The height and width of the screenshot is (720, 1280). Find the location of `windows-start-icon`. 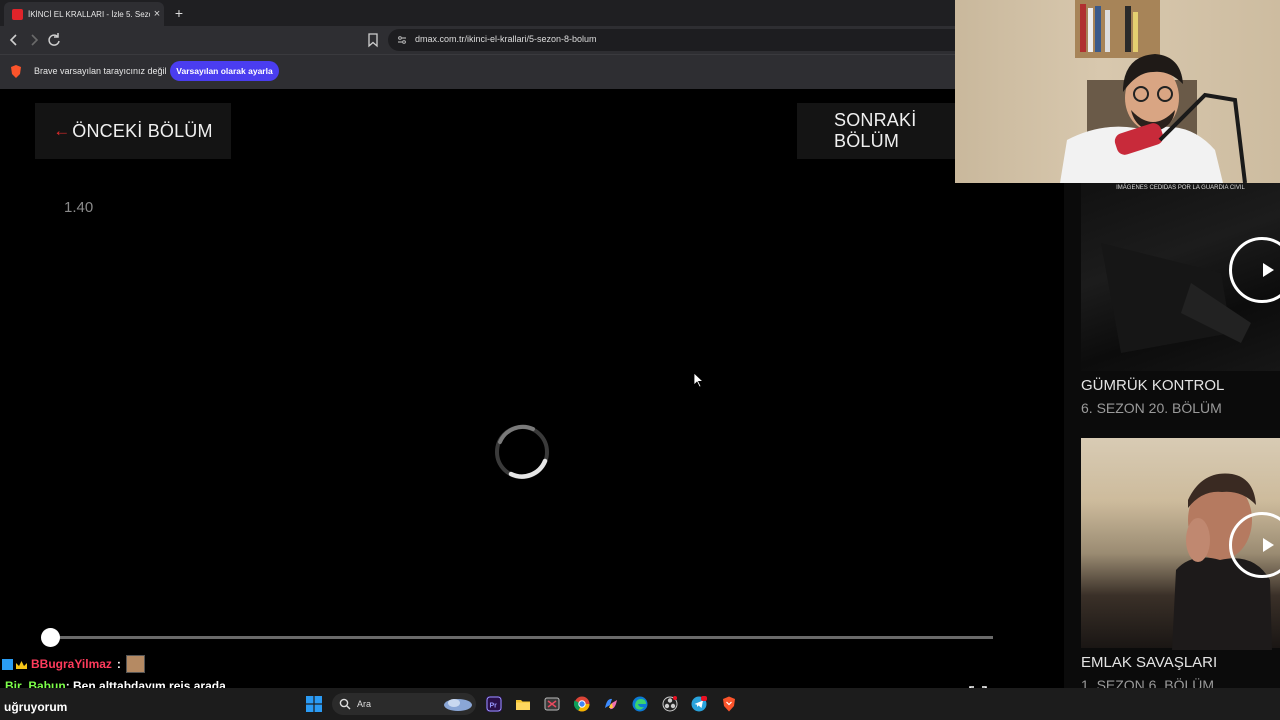

windows-start-icon is located at coordinates (314, 704).